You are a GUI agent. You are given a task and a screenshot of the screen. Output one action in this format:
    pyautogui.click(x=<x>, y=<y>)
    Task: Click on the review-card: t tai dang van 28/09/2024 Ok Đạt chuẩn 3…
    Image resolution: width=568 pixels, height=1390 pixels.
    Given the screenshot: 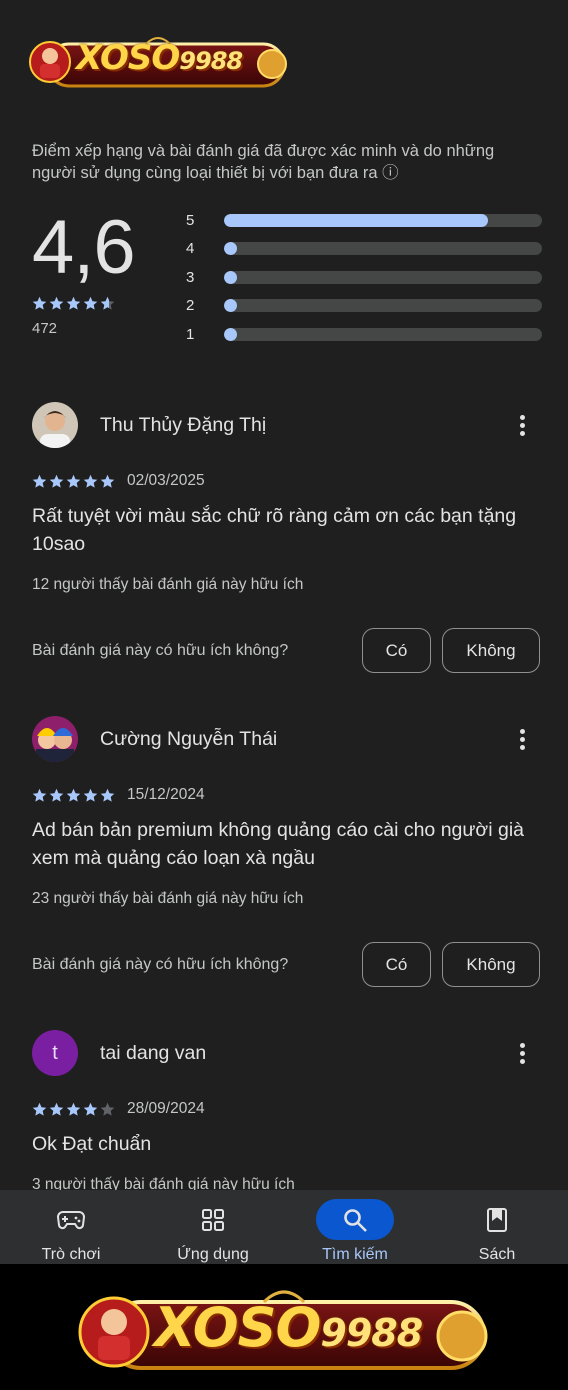 What is the action you would take?
    pyautogui.click(x=286, y=1112)
    